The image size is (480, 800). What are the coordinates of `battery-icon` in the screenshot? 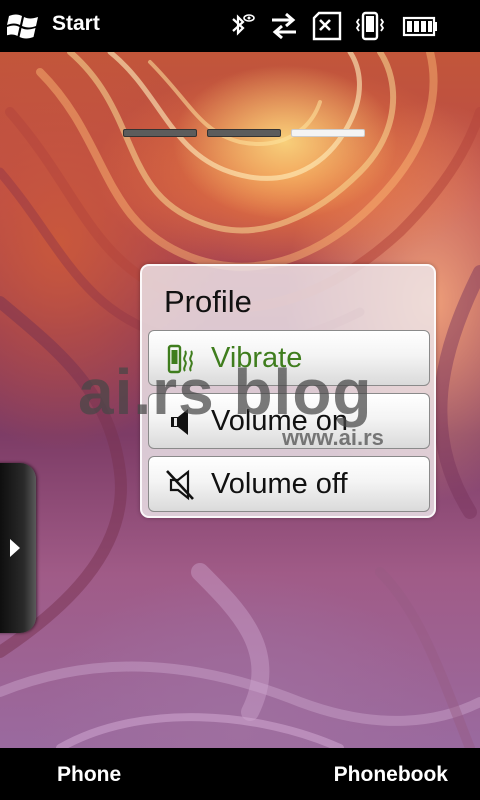 It's located at (420, 26).